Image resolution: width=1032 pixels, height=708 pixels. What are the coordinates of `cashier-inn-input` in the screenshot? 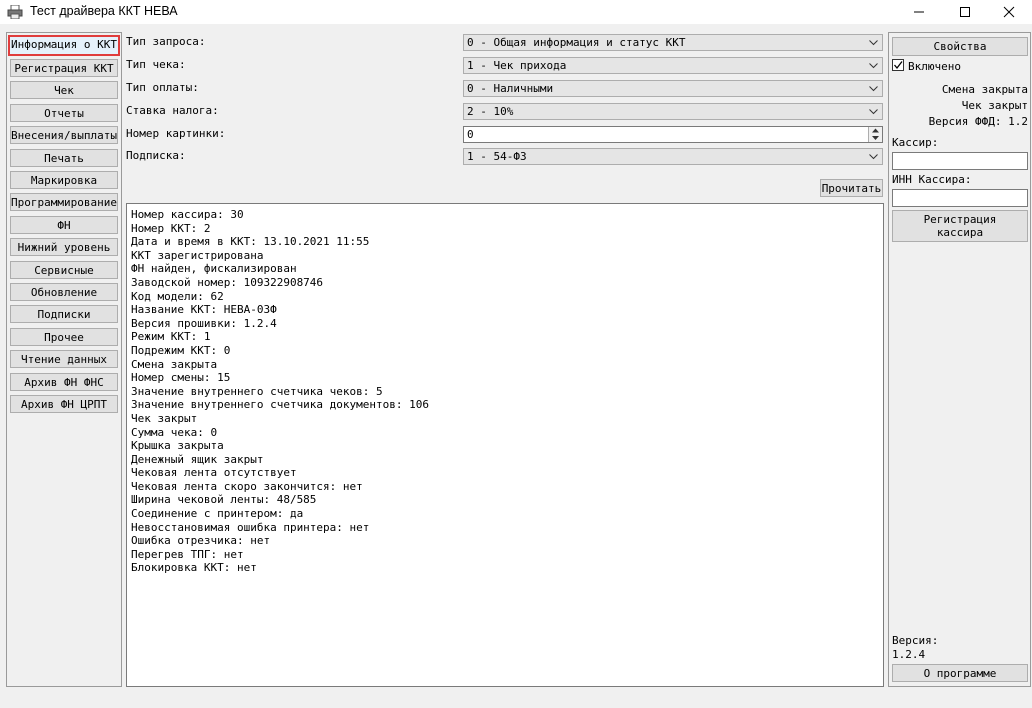 It's located at (960, 198).